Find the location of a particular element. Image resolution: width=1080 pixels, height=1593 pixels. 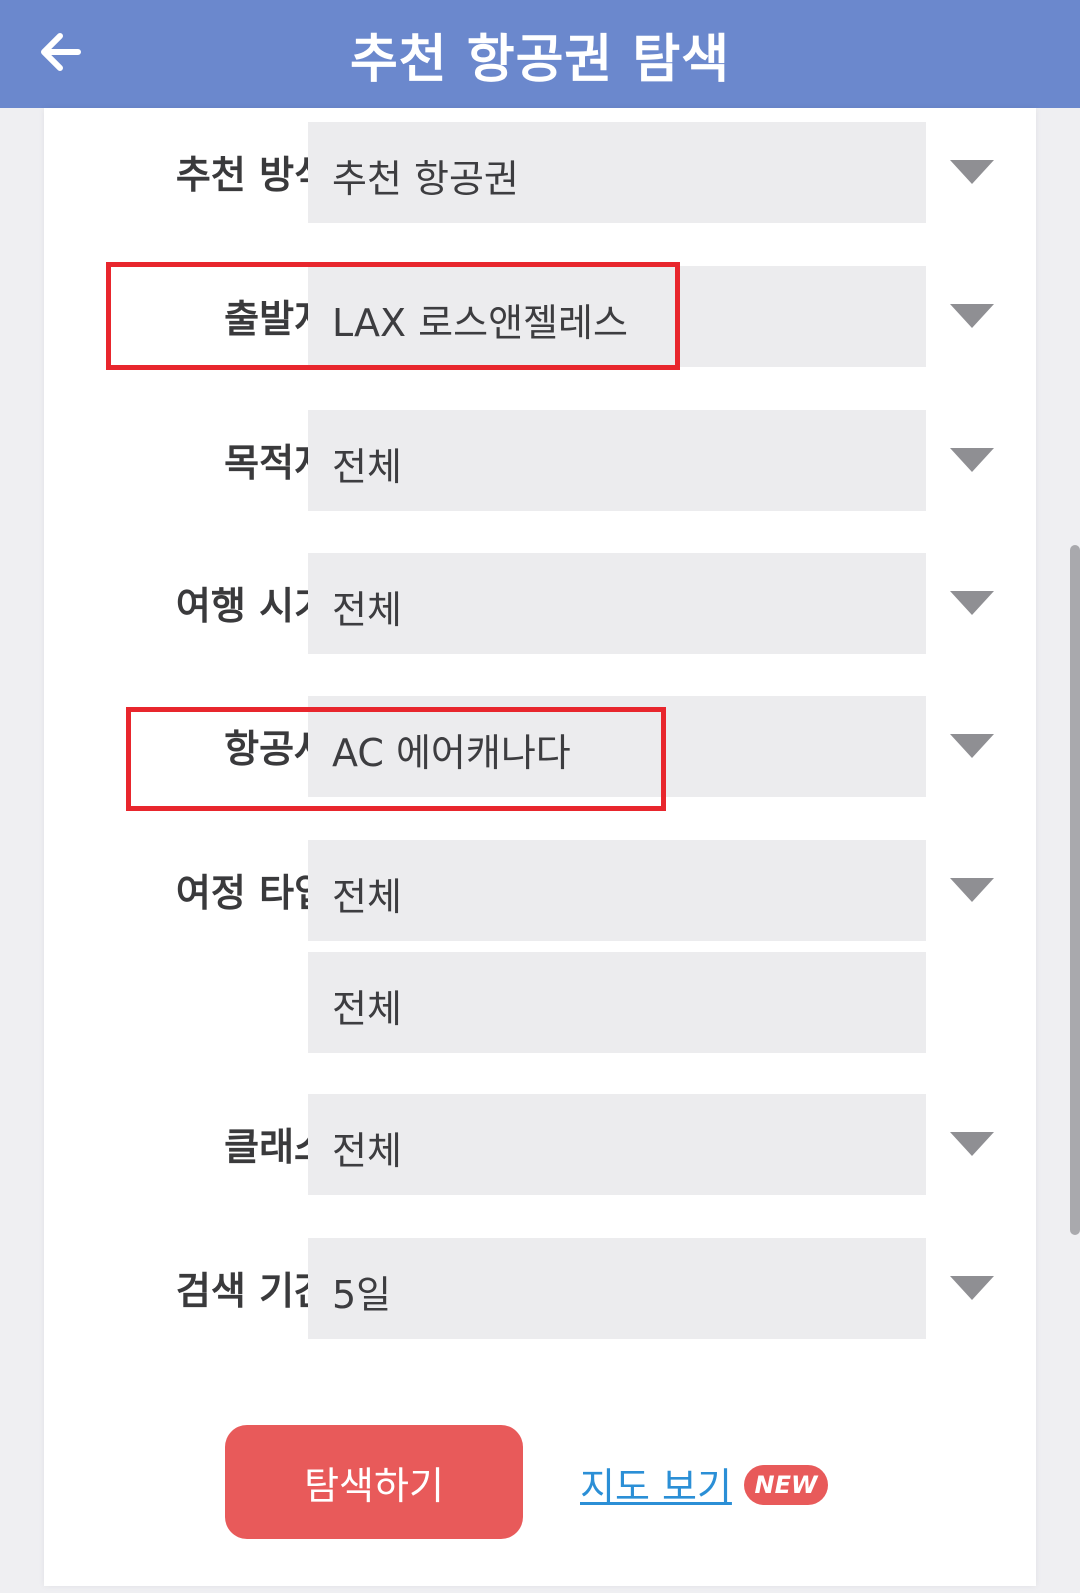

scrollbar is located at coordinates (1075, 890).